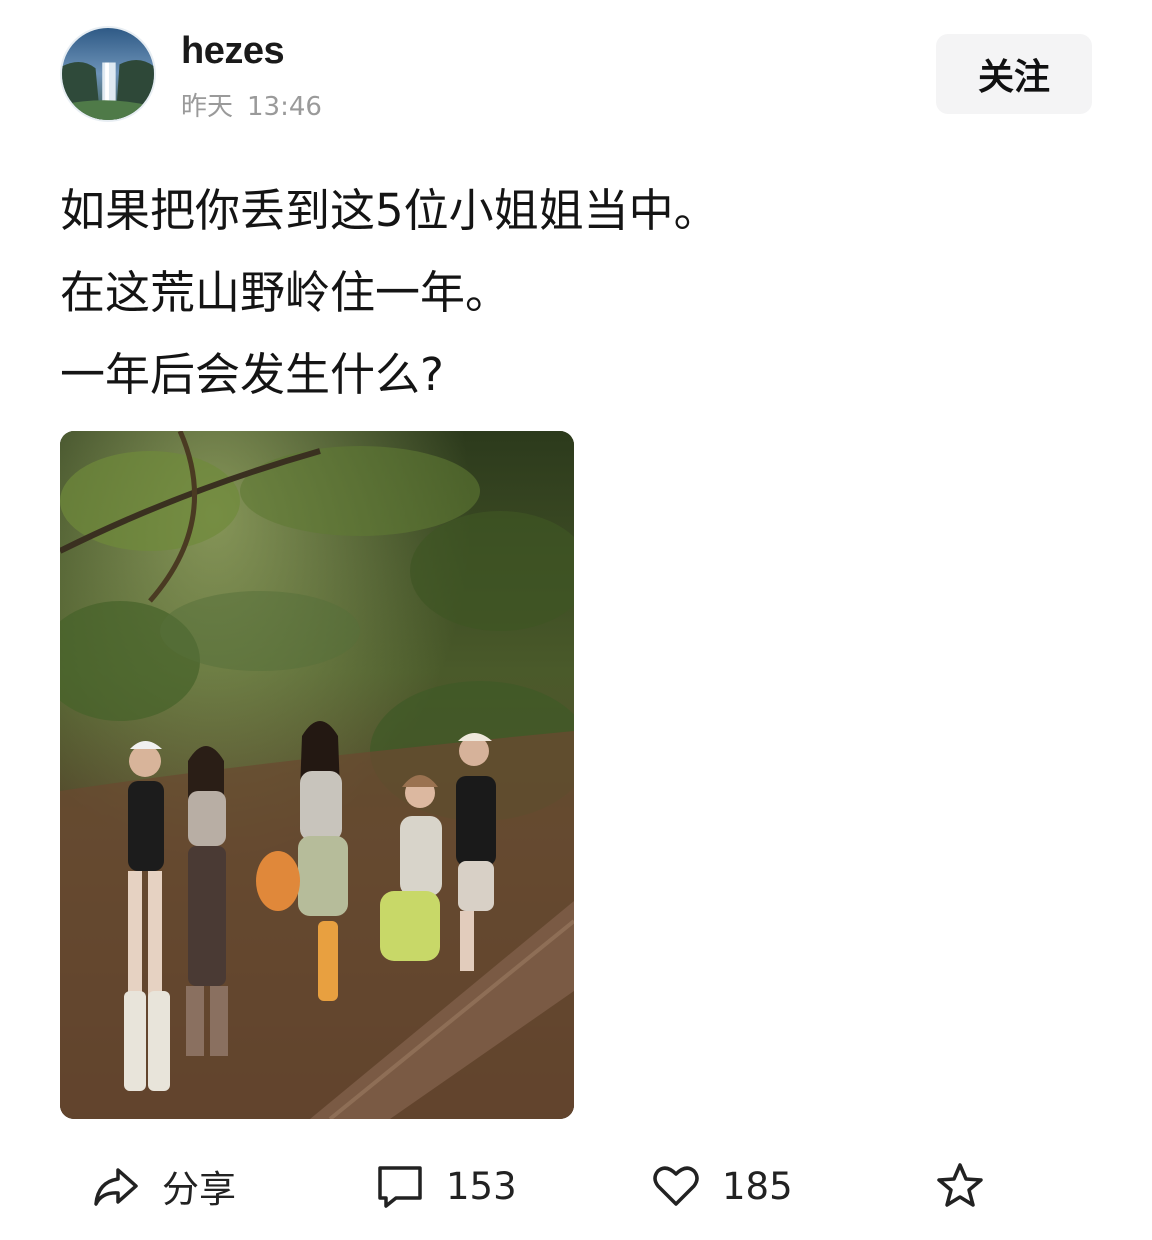  I want to click on like-action: 185, so click(720, 1186).